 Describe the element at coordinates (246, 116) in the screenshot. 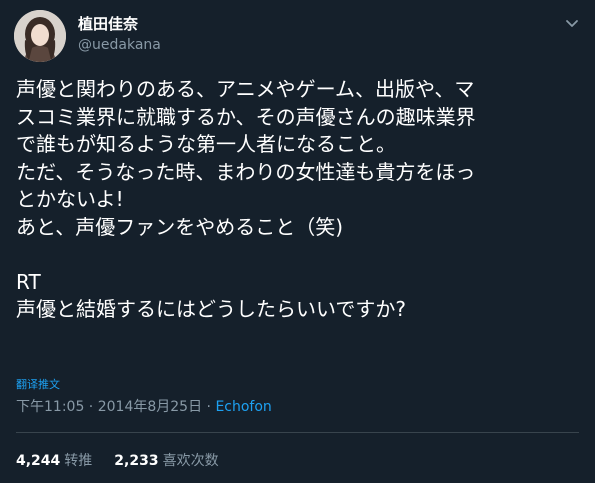

I see `tweet-line: スコミ業界に就職するか、その声優さんの趣味業界` at that location.